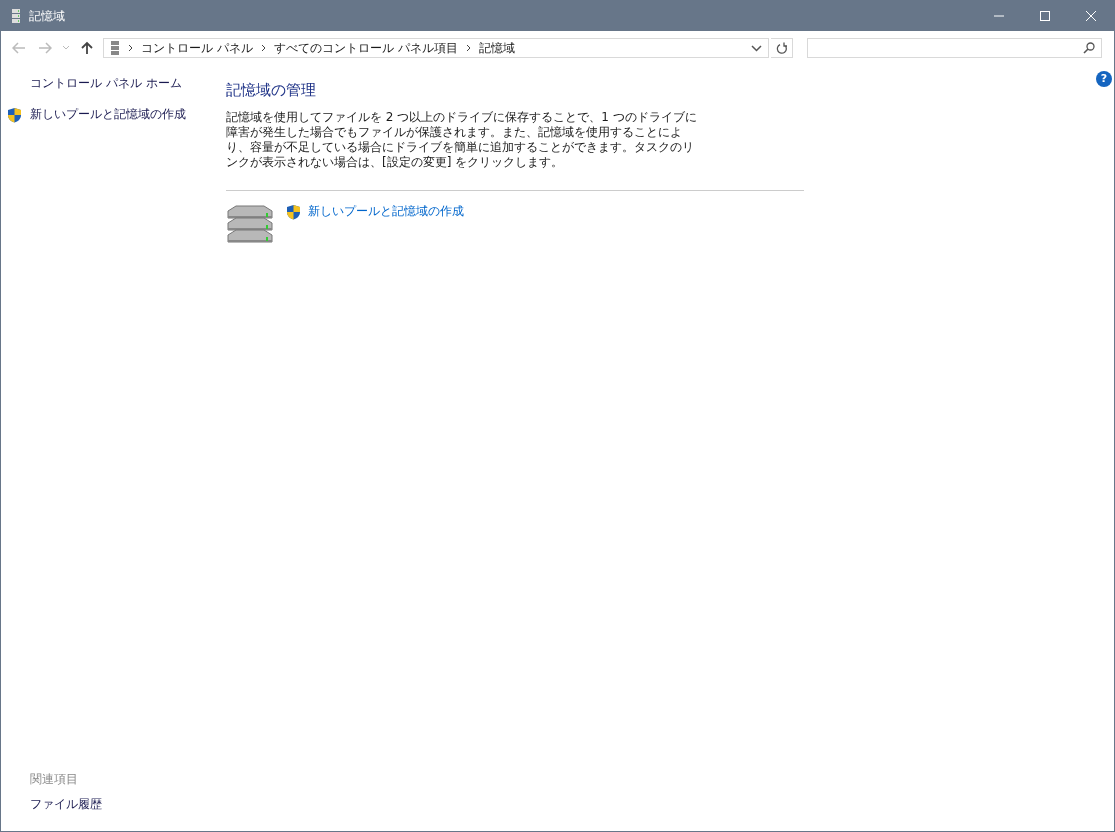  What do you see at coordinates (1089, 48) in the screenshot?
I see `search-icon` at bounding box center [1089, 48].